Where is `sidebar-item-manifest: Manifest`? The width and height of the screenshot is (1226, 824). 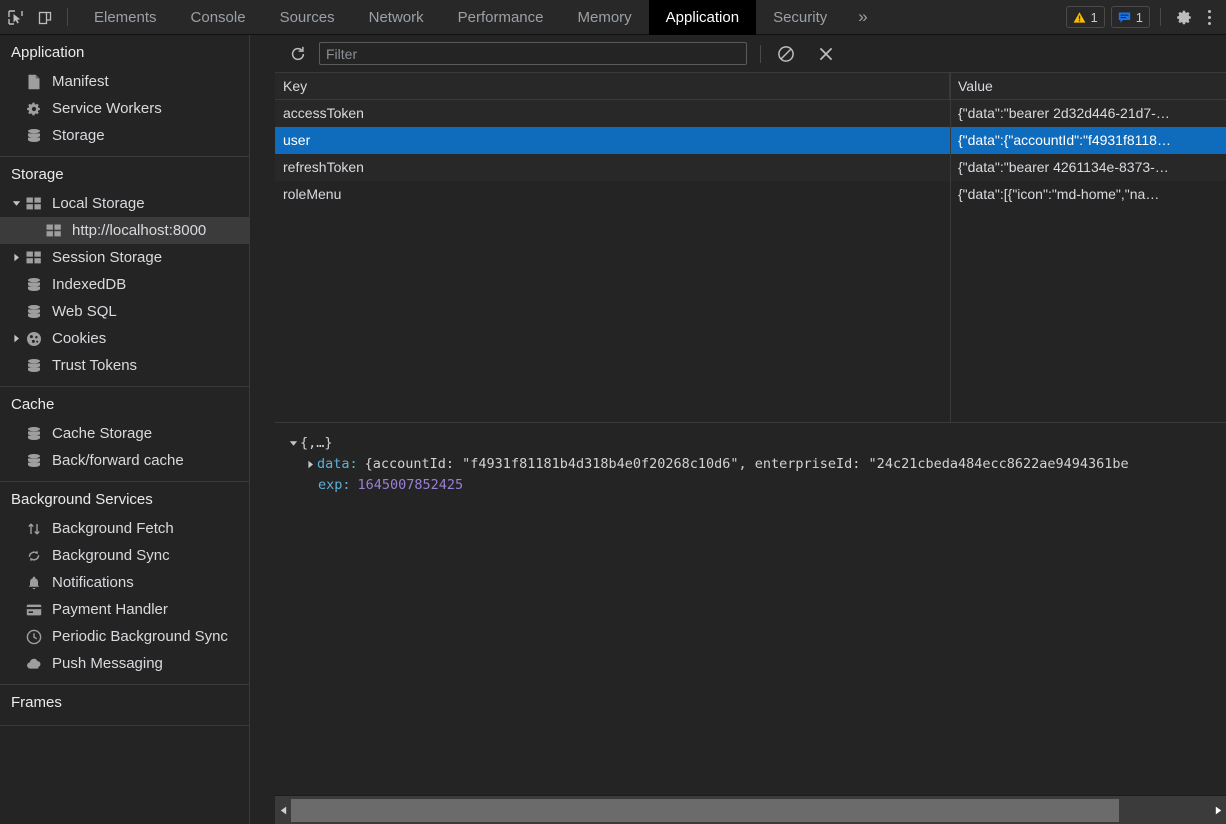 sidebar-item-manifest: Manifest is located at coordinates (124, 81).